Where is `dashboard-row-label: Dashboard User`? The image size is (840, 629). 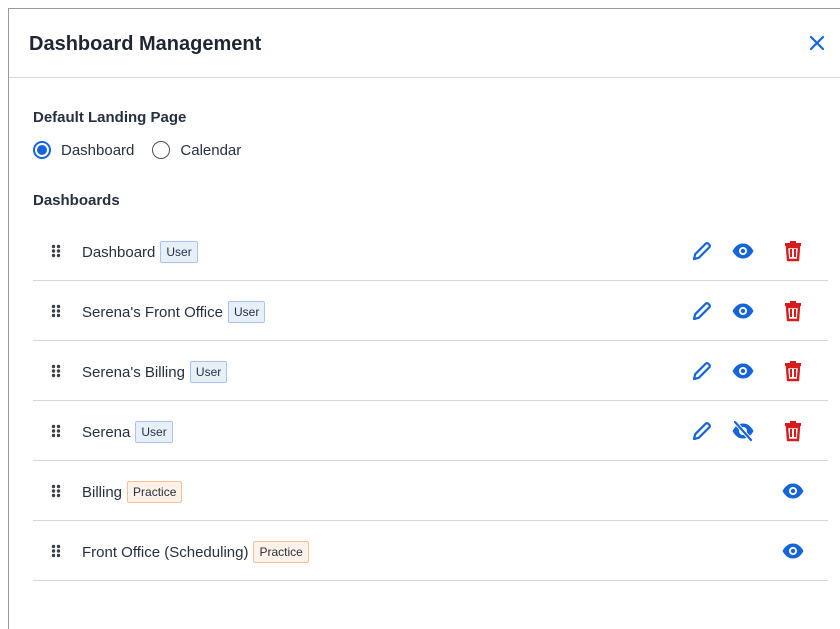
dashboard-row-label: Dashboard User is located at coordinates (140, 252).